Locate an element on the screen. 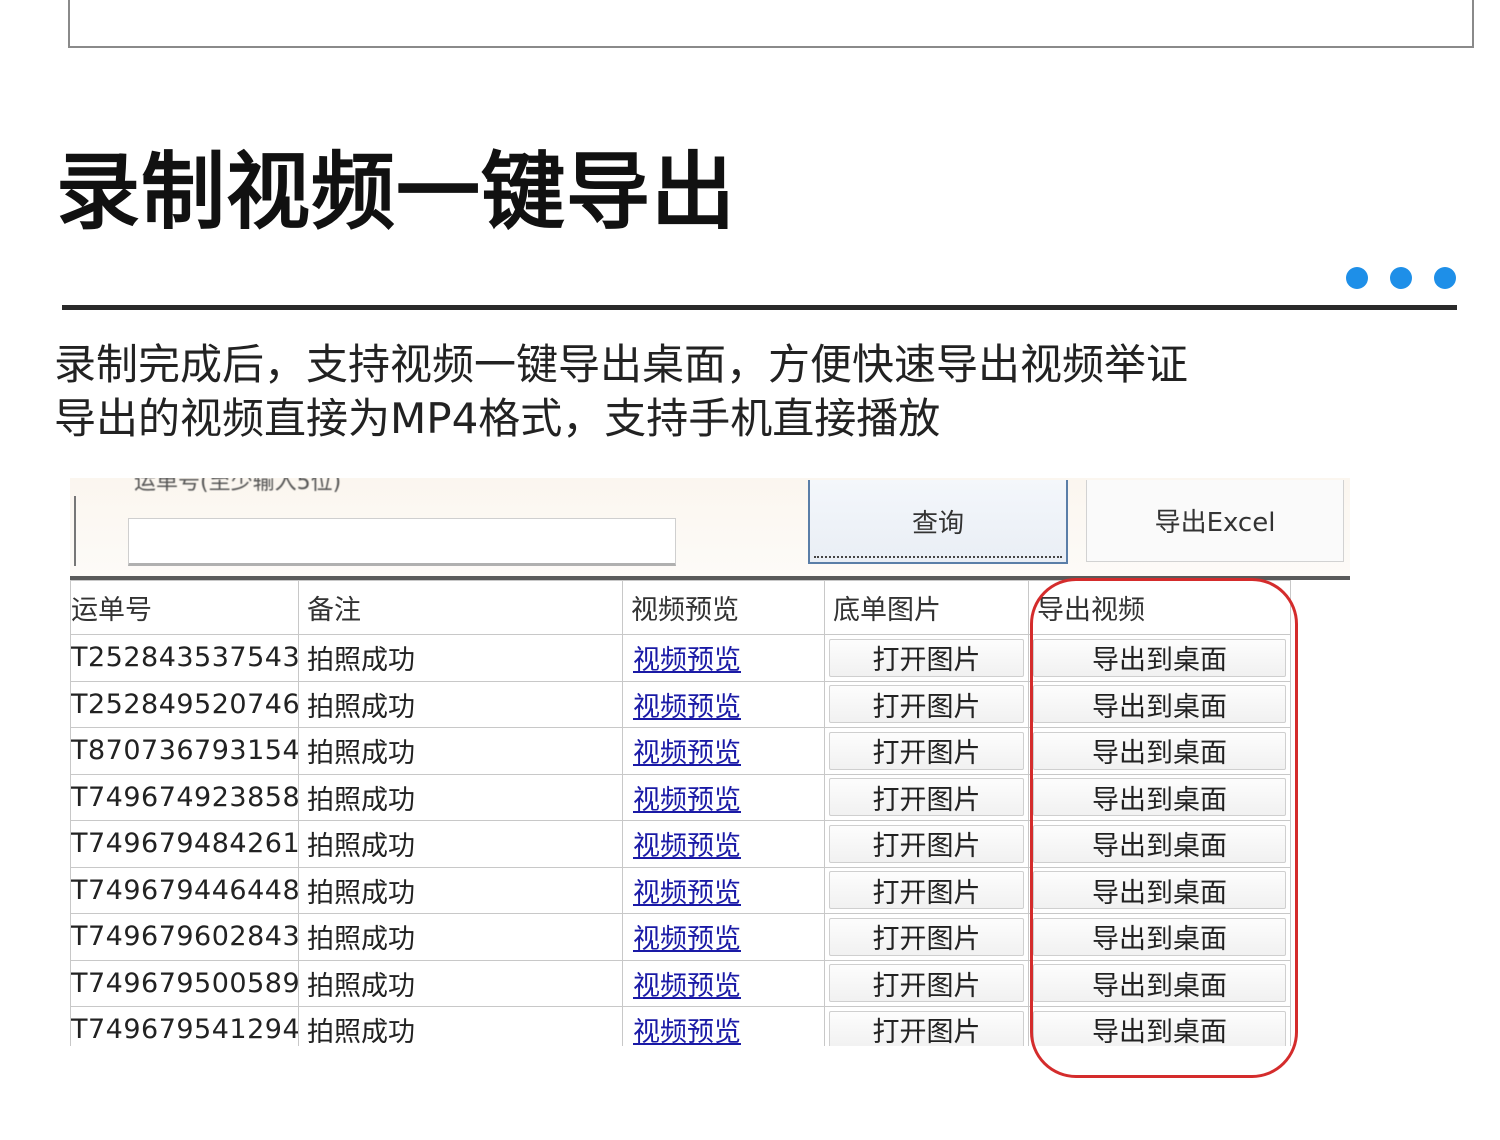 The height and width of the screenshot is (1140, 1500). tracking-number-cell: T7496796028430 is located at coordinates (184, 937).